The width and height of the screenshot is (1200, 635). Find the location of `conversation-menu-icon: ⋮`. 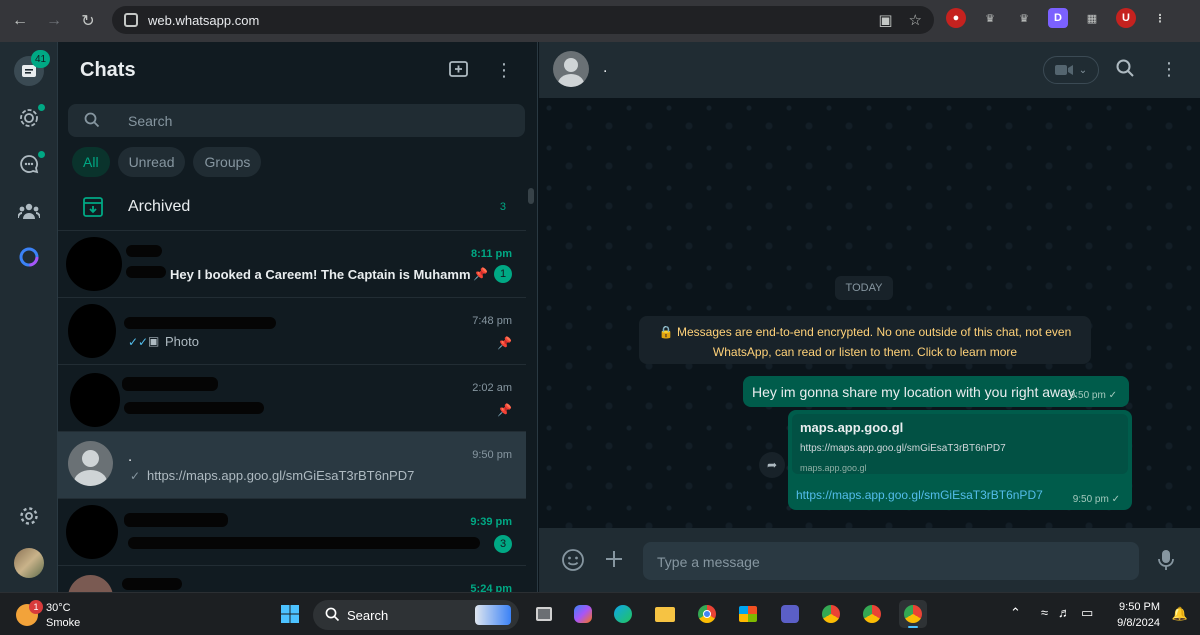

conversation-menu-icon: ⋮ is located at coordinates (1169, 70).